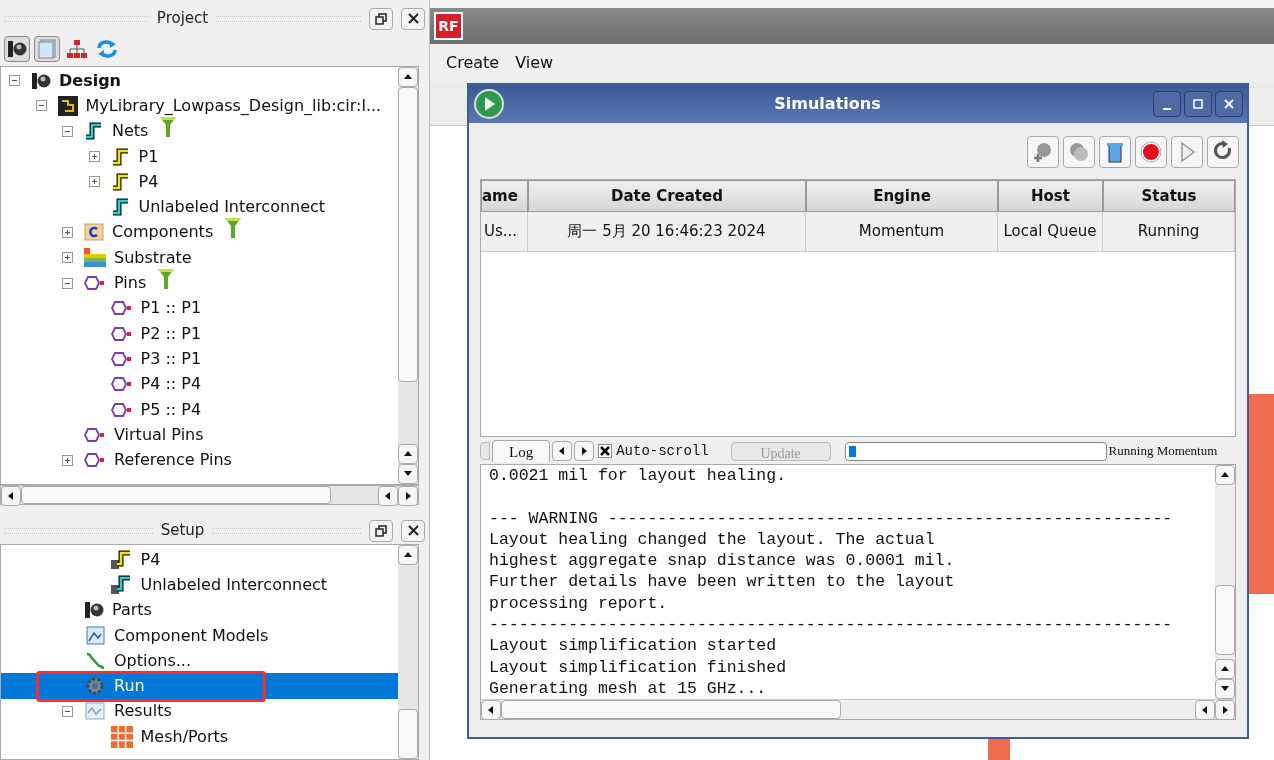 The height and width of the screenshot is (760, 1274). Describe the element at coordinates (831, 518) in the screenshot. I see `log-line: --- WARNING ---------------------------------------------------------` at that location.